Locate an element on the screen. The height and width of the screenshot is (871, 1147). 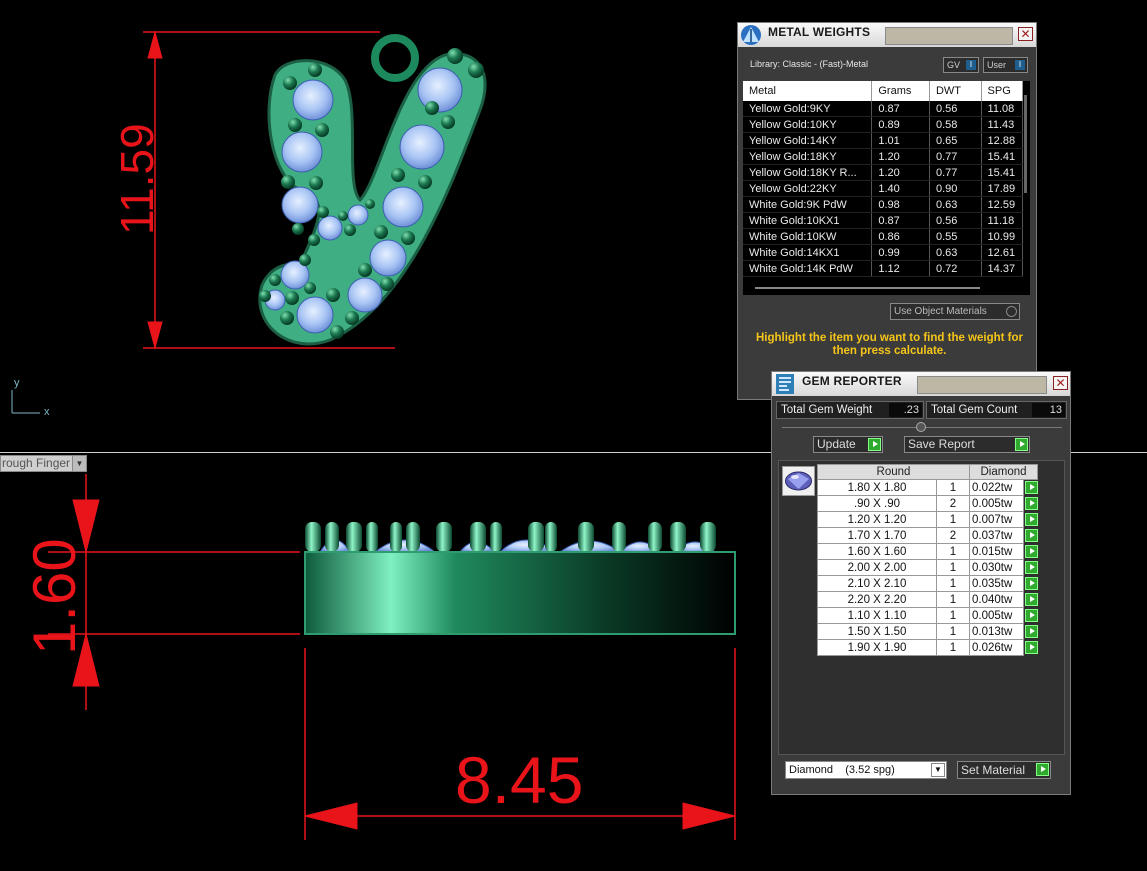
metal-weights-titlebar: METAL WEIGHTS ✕ is located at coordinates (887, 35).